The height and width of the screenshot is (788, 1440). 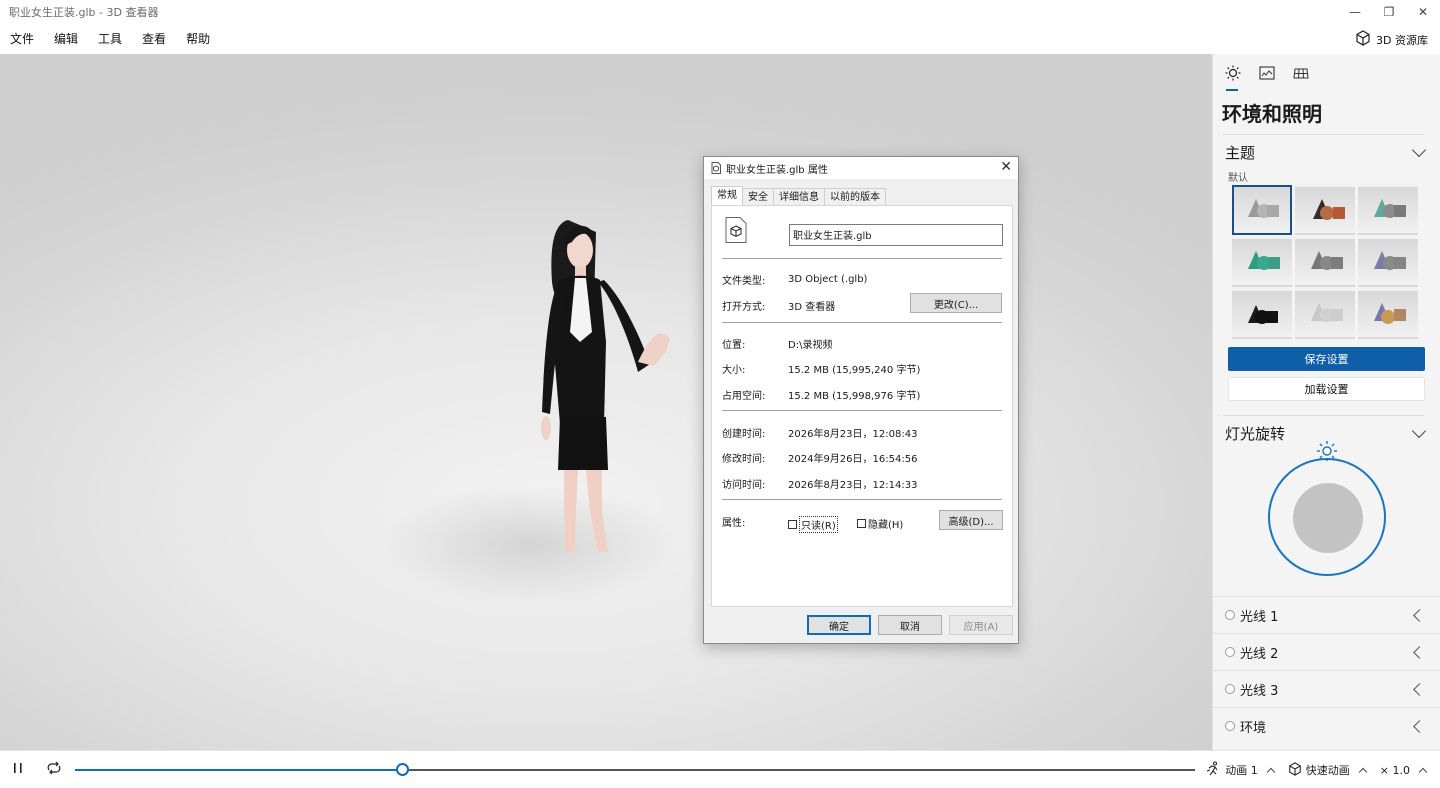 I want to click on restore-button: ❐, so click(x=1389, y=12).